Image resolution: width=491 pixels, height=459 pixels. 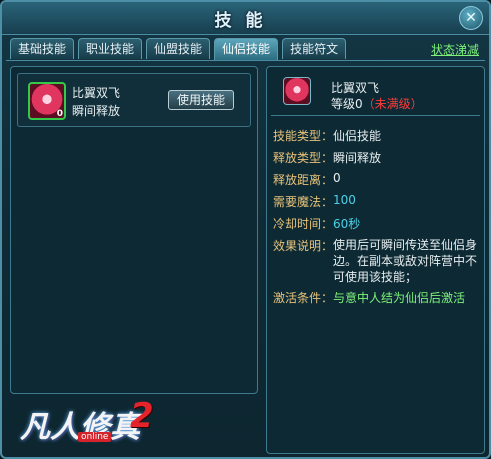 I want to click on skill-cast-type: 瞬间释放, so click(x=96, y=111).